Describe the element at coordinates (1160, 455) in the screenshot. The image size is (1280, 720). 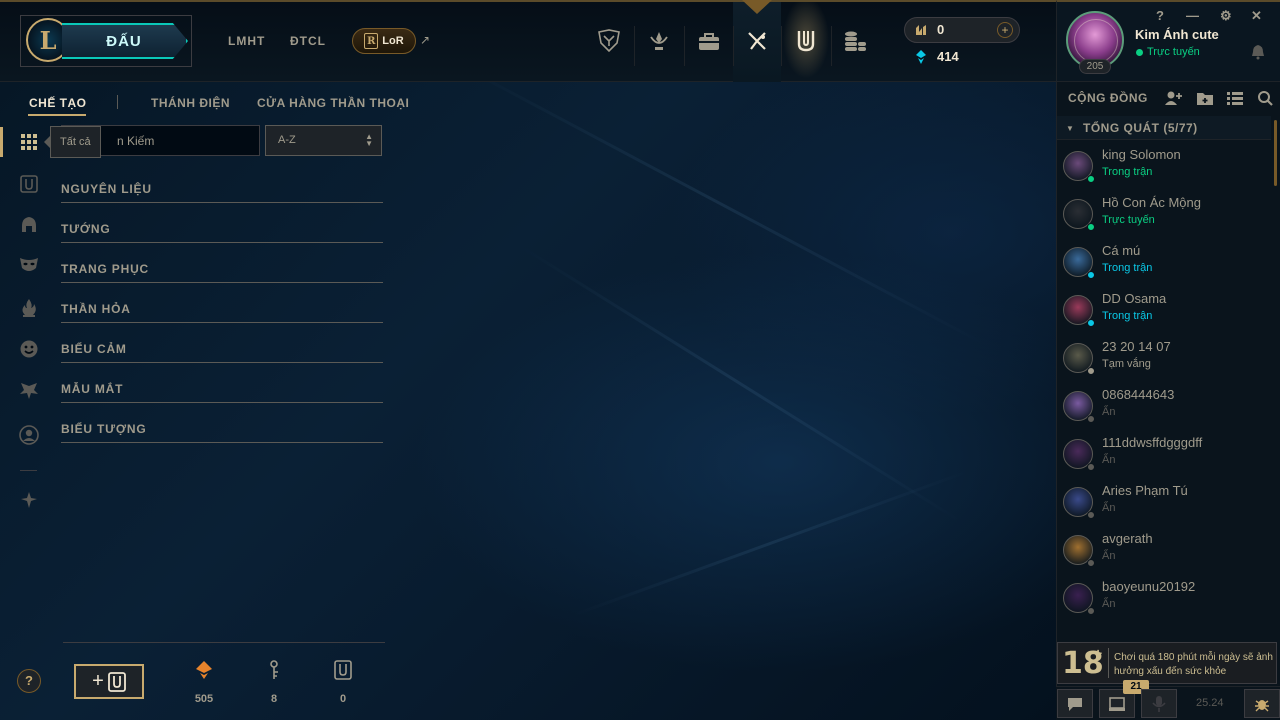
I see `friend-list-item: 111ddwsffdgggdff Ẩn` at that location.